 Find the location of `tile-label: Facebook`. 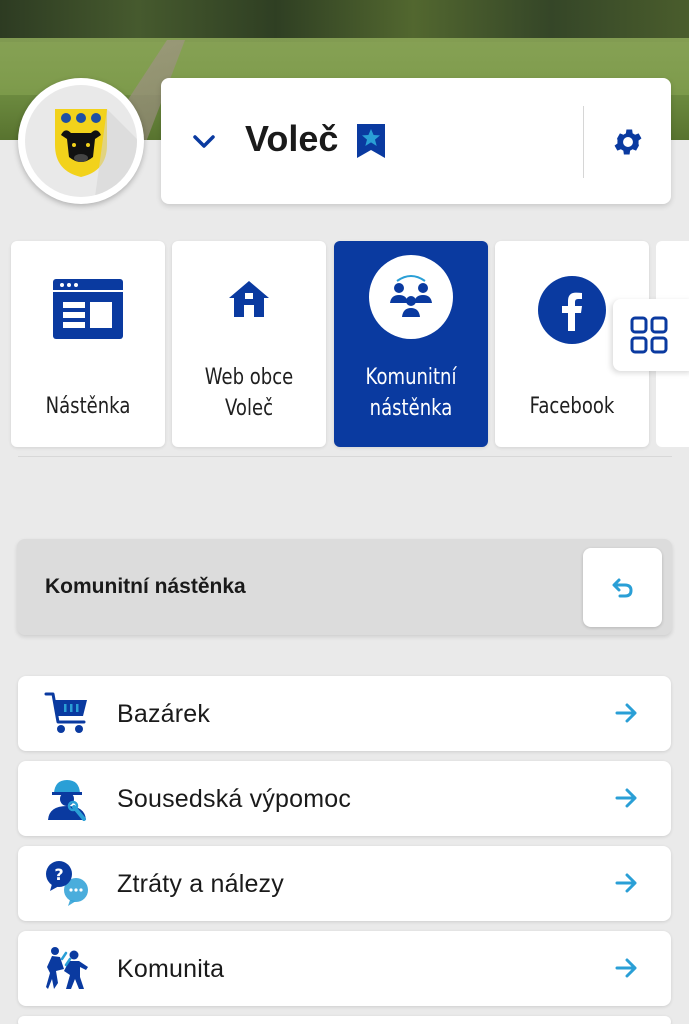

tile-label: Facebook is located at coordinates (572, 406).